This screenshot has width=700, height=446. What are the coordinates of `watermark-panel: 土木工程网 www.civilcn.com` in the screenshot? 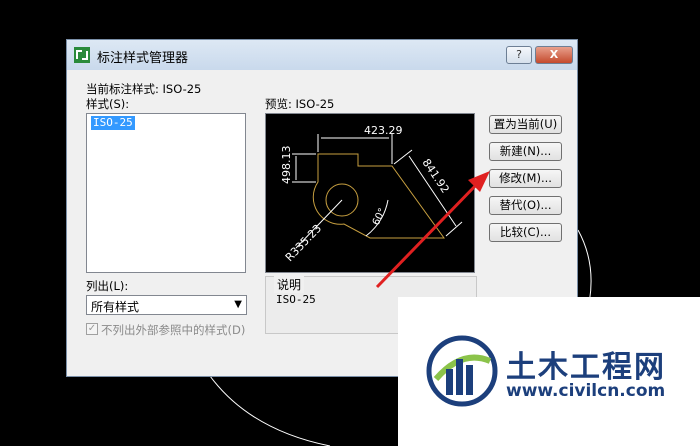 It's located at (549, 371).